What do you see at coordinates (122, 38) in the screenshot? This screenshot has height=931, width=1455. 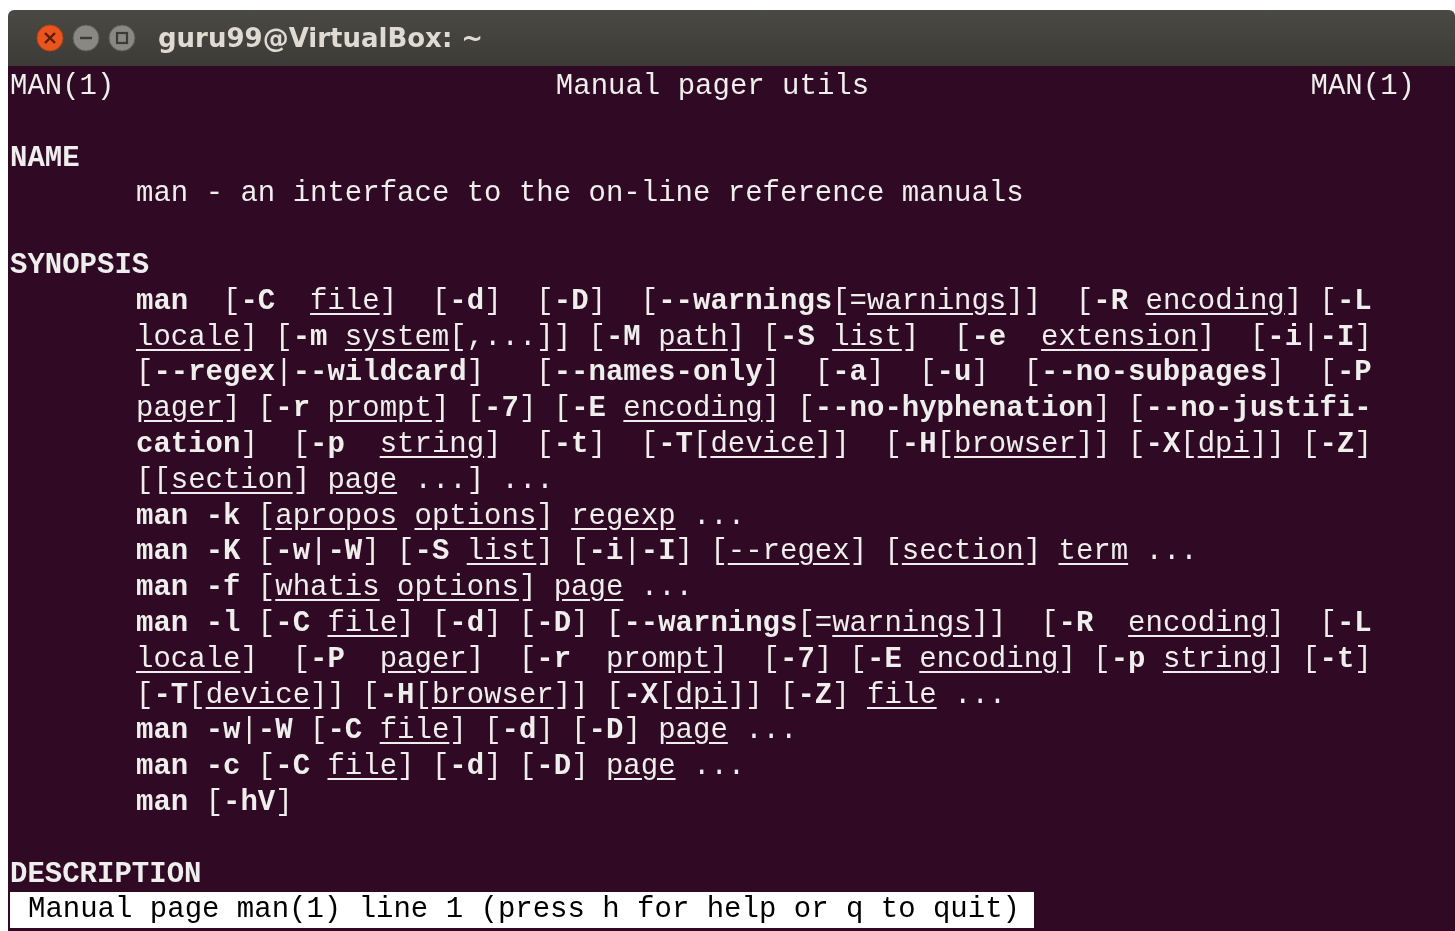 I see `maximize-button` at bounding box center [122, 38].